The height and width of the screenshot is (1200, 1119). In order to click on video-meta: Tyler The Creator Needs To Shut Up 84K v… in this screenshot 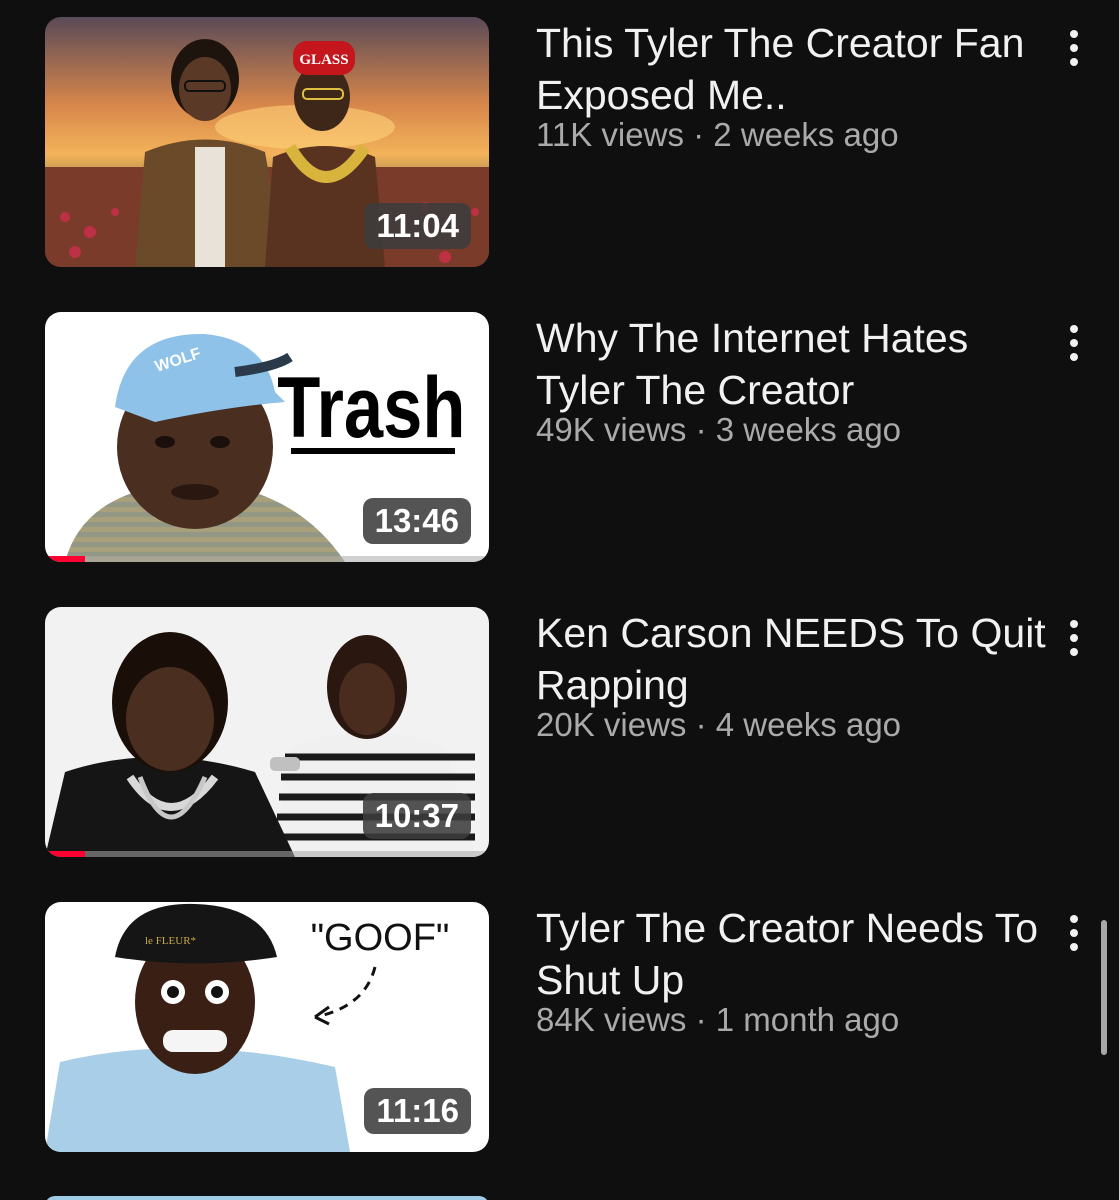, I will do `click(791, 971)`.